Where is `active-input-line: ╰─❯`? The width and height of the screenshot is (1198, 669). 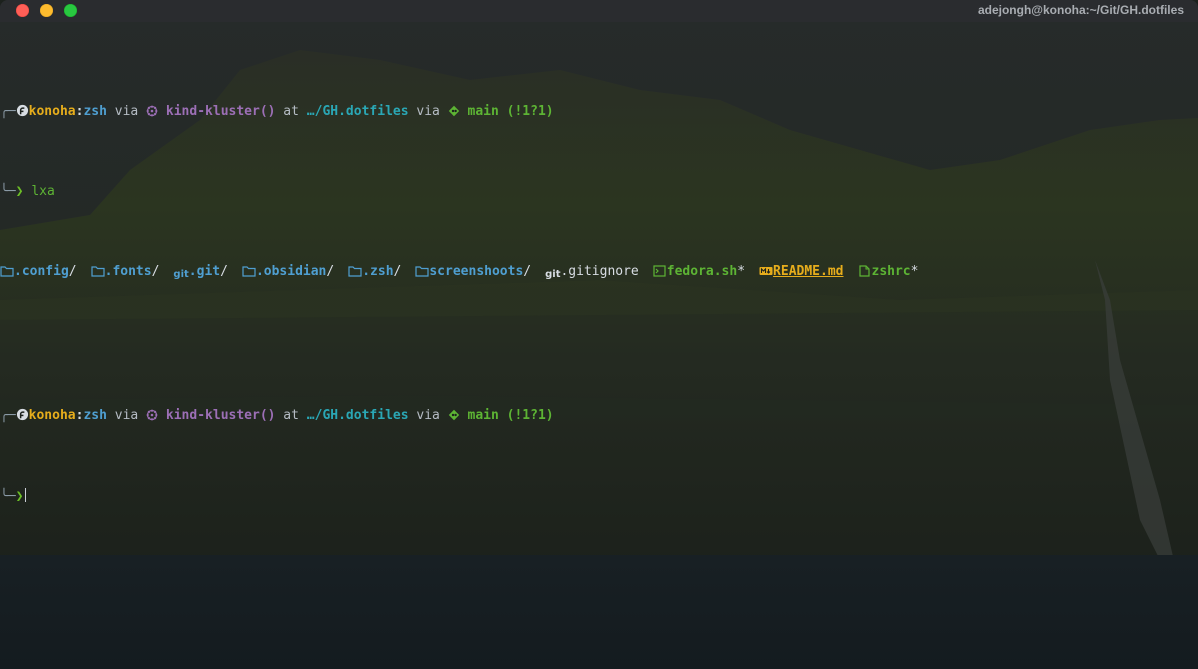
active-input-line: ╰─❯ is located at coordinates (599, 496).